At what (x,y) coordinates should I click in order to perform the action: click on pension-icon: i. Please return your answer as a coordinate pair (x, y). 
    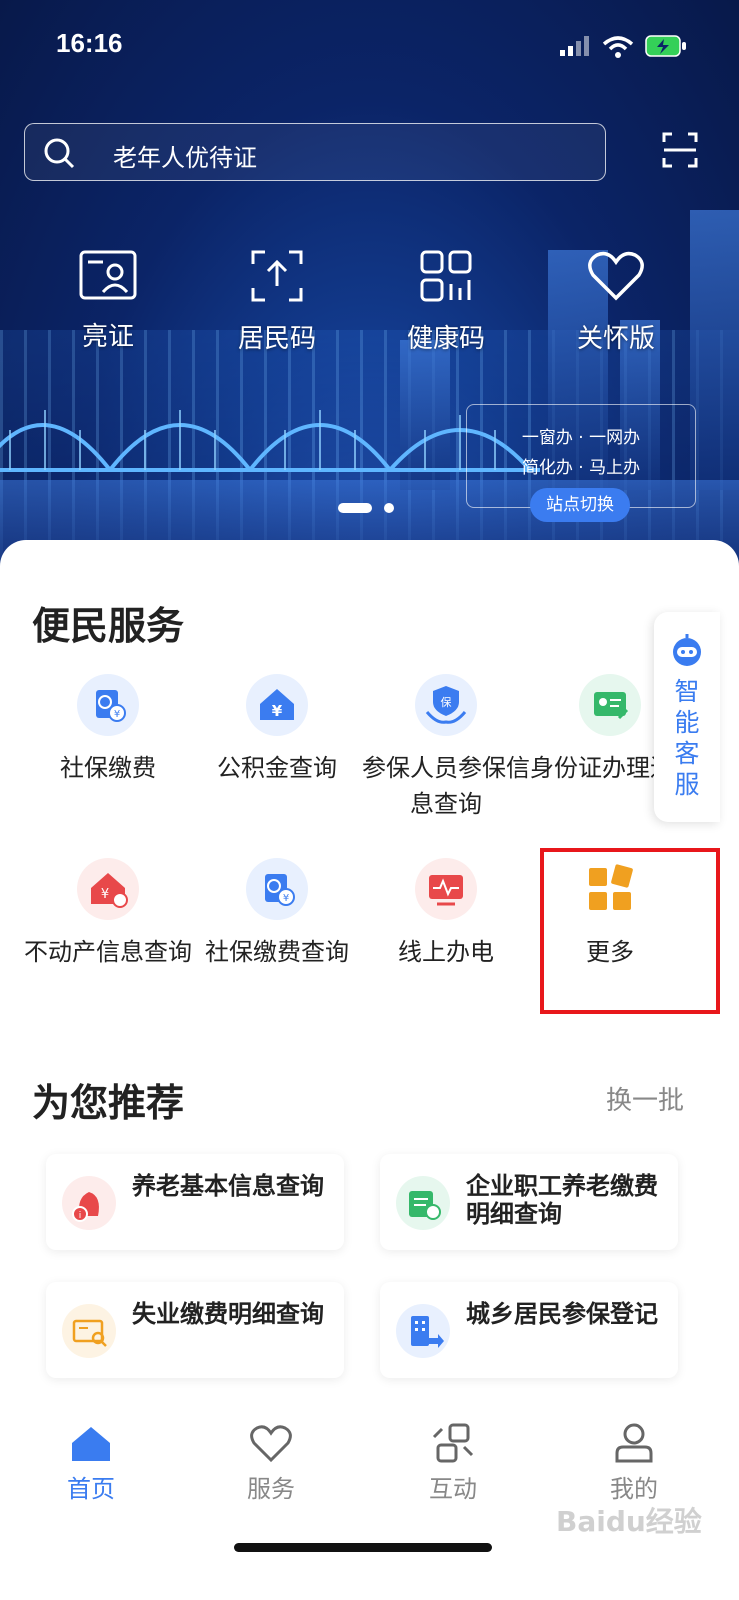
    Looking at the image, I should click on (89, 1203).